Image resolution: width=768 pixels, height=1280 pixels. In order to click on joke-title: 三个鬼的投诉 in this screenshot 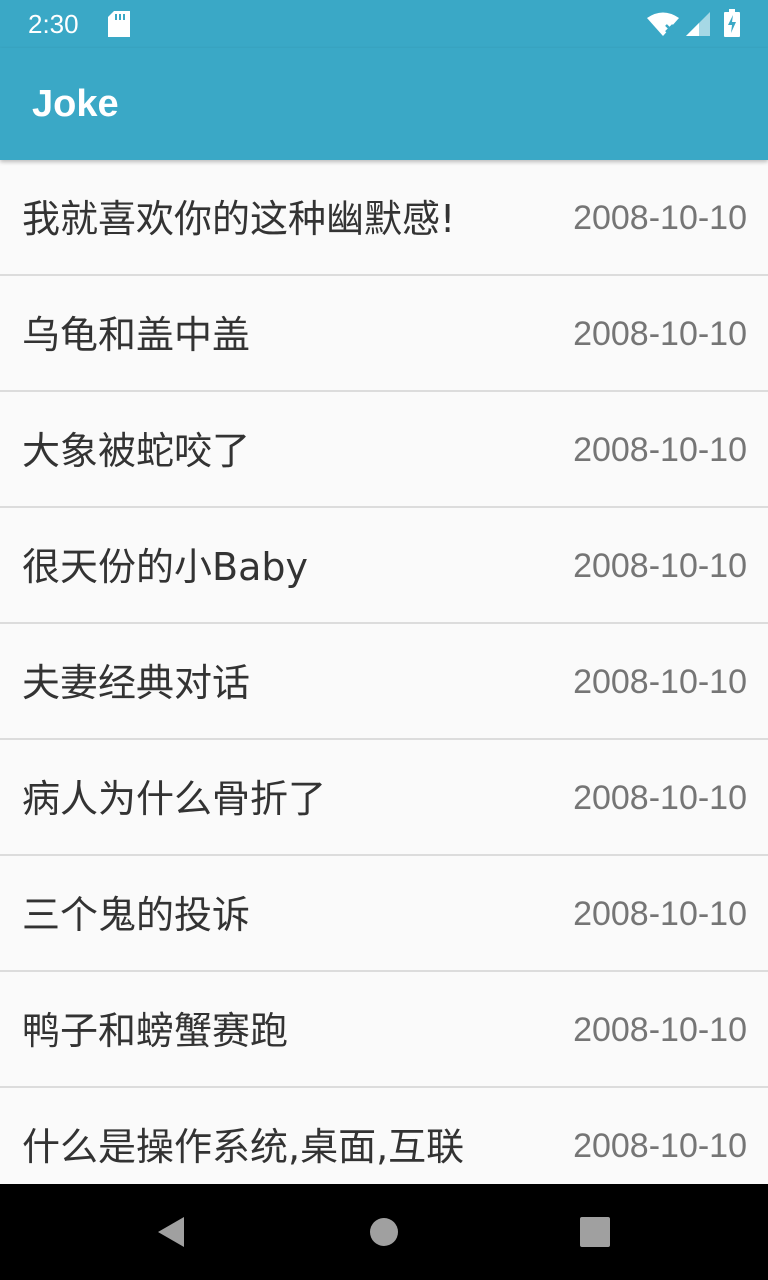, I will do `click(136, 915)`.